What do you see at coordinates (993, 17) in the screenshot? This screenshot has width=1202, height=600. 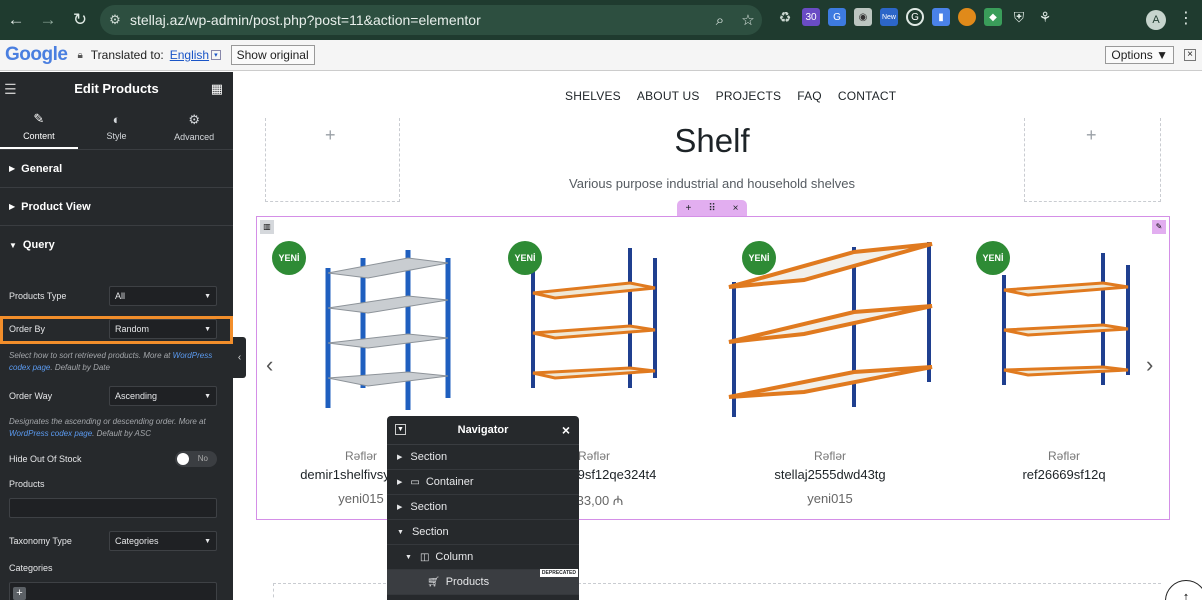 I see `drive-extension-icon: ◆` at bounding box center [993, 17].